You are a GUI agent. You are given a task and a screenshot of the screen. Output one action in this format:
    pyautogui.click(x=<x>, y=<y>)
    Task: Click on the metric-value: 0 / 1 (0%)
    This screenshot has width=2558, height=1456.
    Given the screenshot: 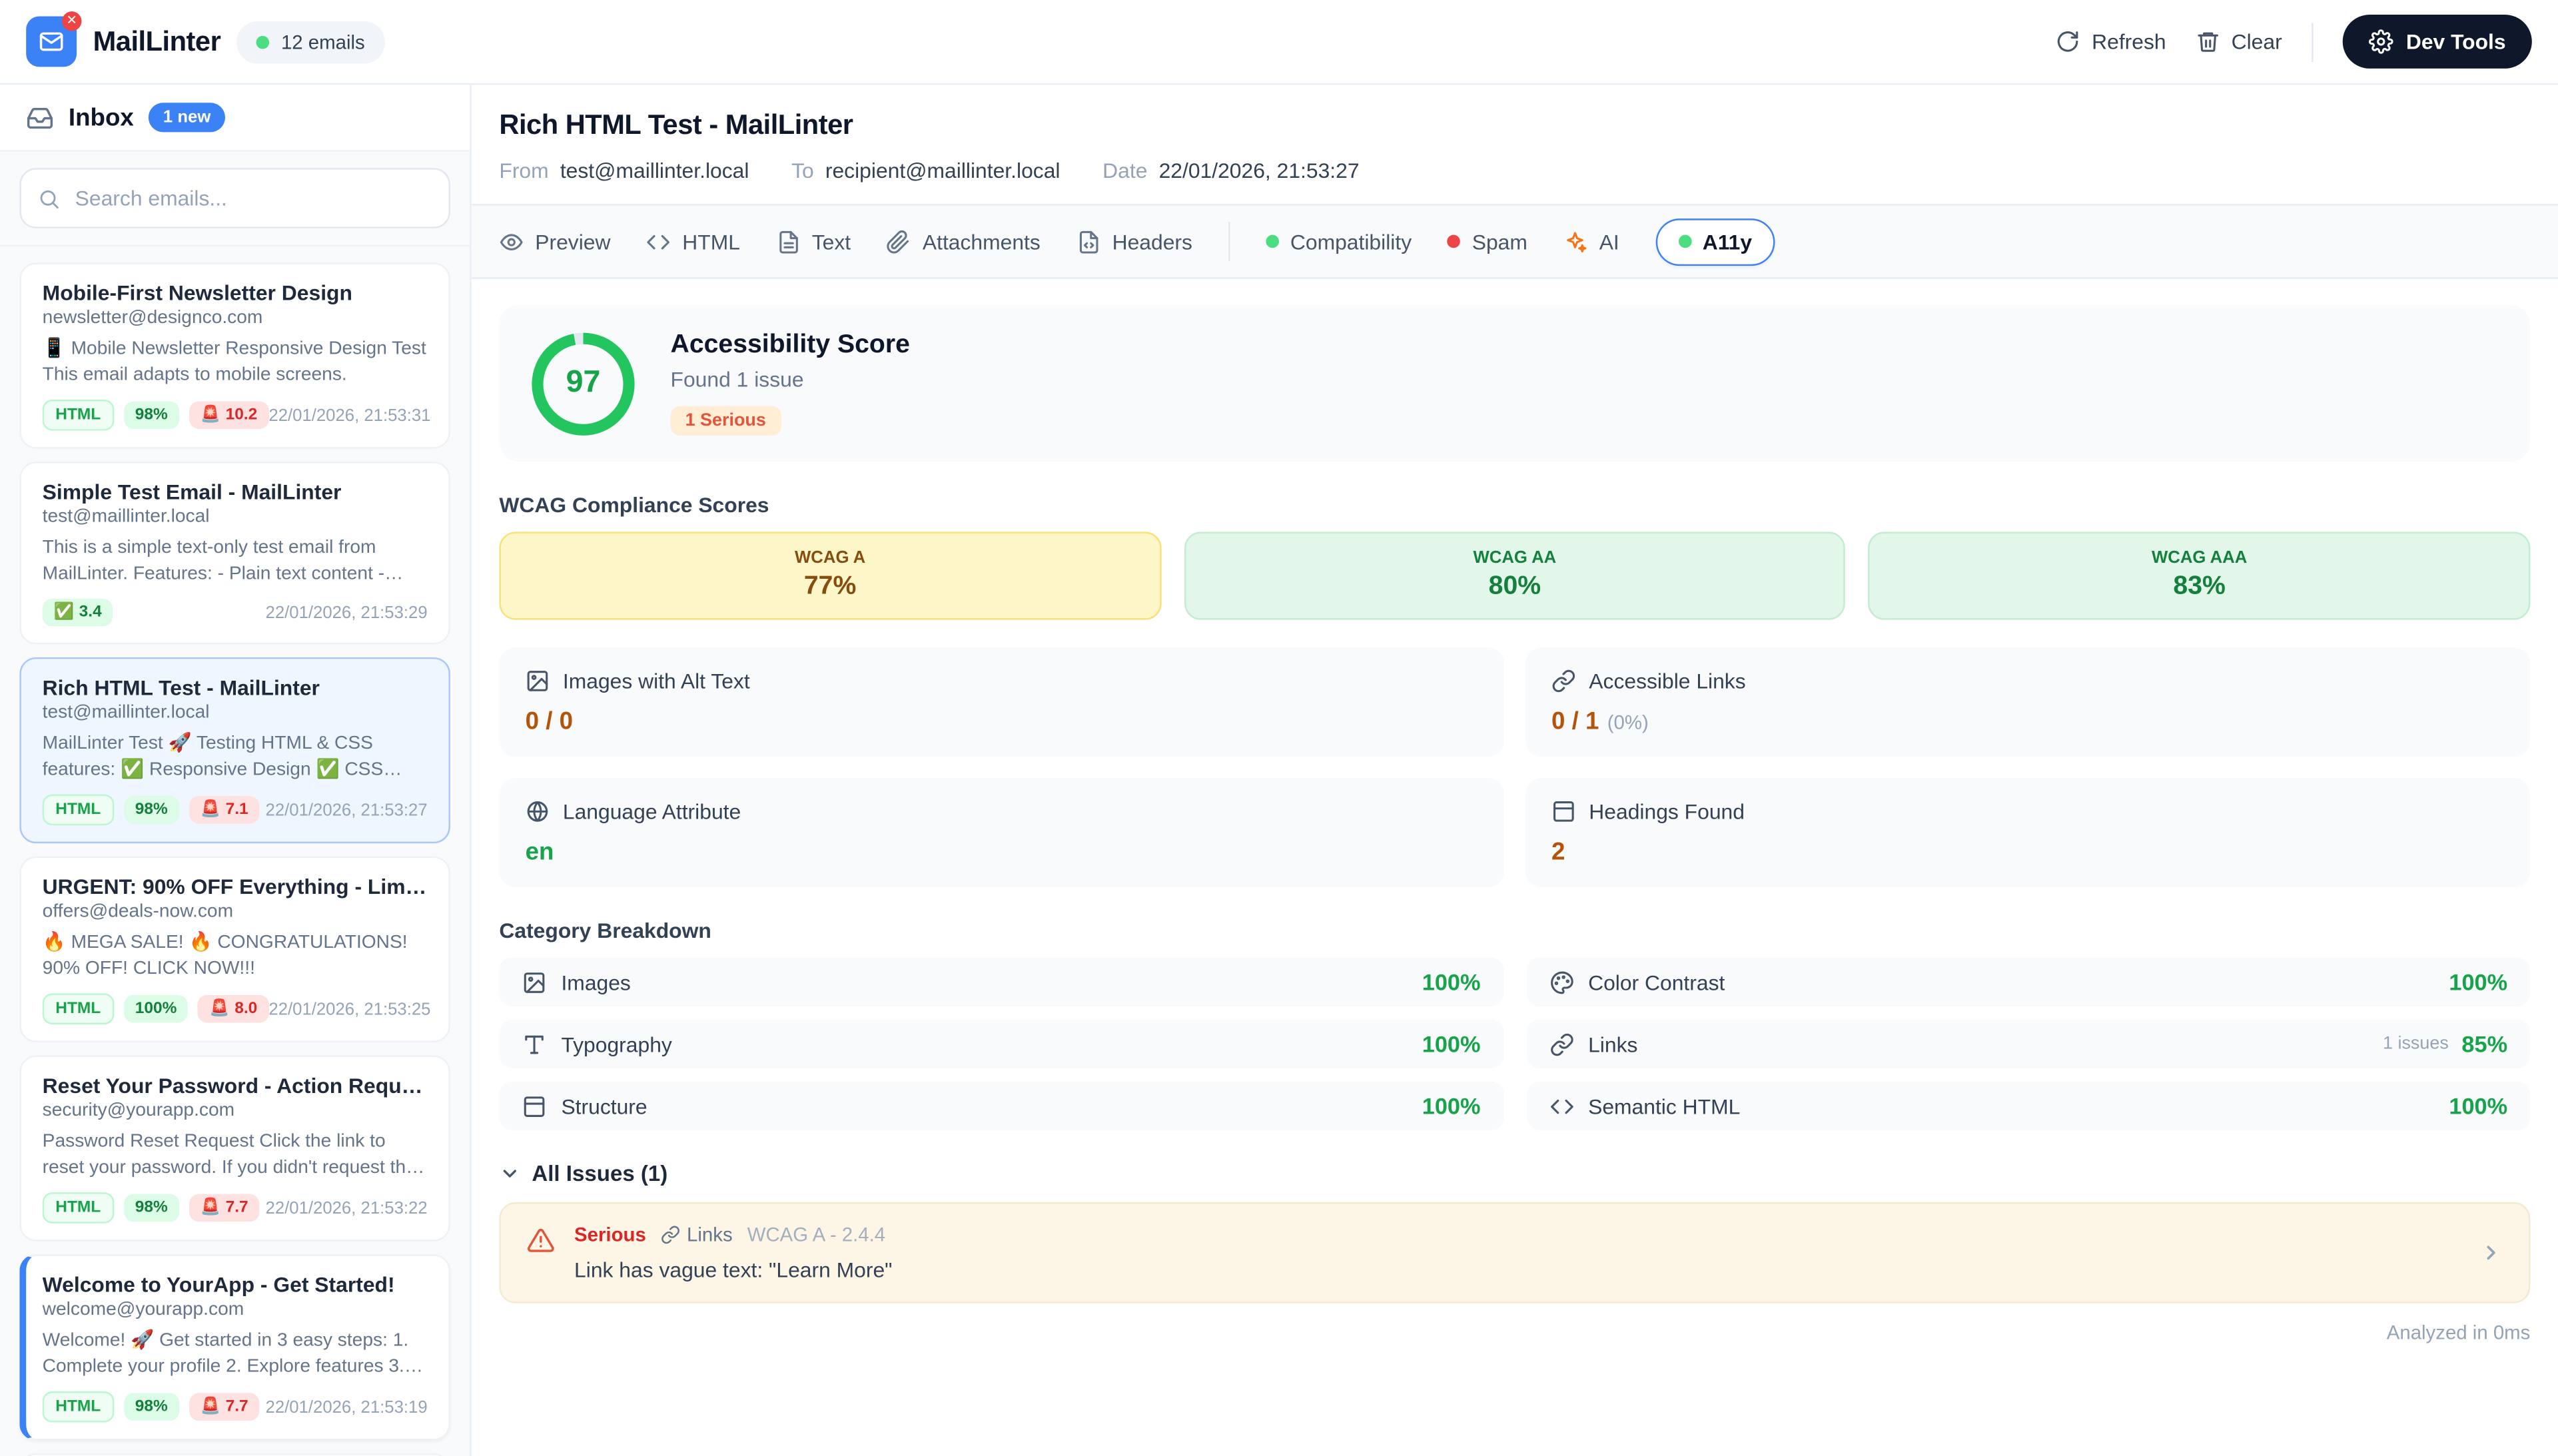 What is the action you would take?
    pyautogui.click(x=1600, y=721)
    